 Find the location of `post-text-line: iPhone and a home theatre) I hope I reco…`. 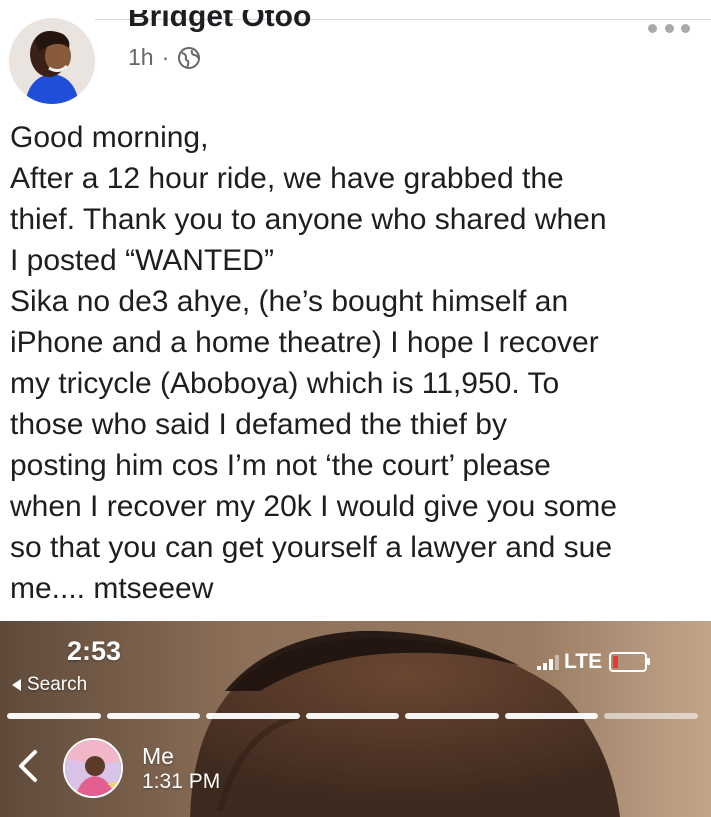

post-text-line: iPhone and a home theatre) I hope I reco… is located at coordinates (304, 342).